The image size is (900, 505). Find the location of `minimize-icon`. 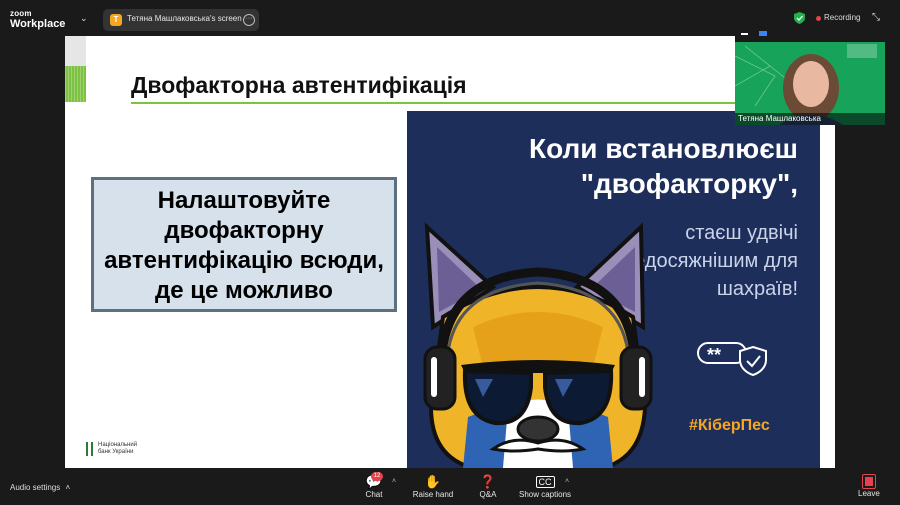

minimize-icon is located at coordinates (744, 34).